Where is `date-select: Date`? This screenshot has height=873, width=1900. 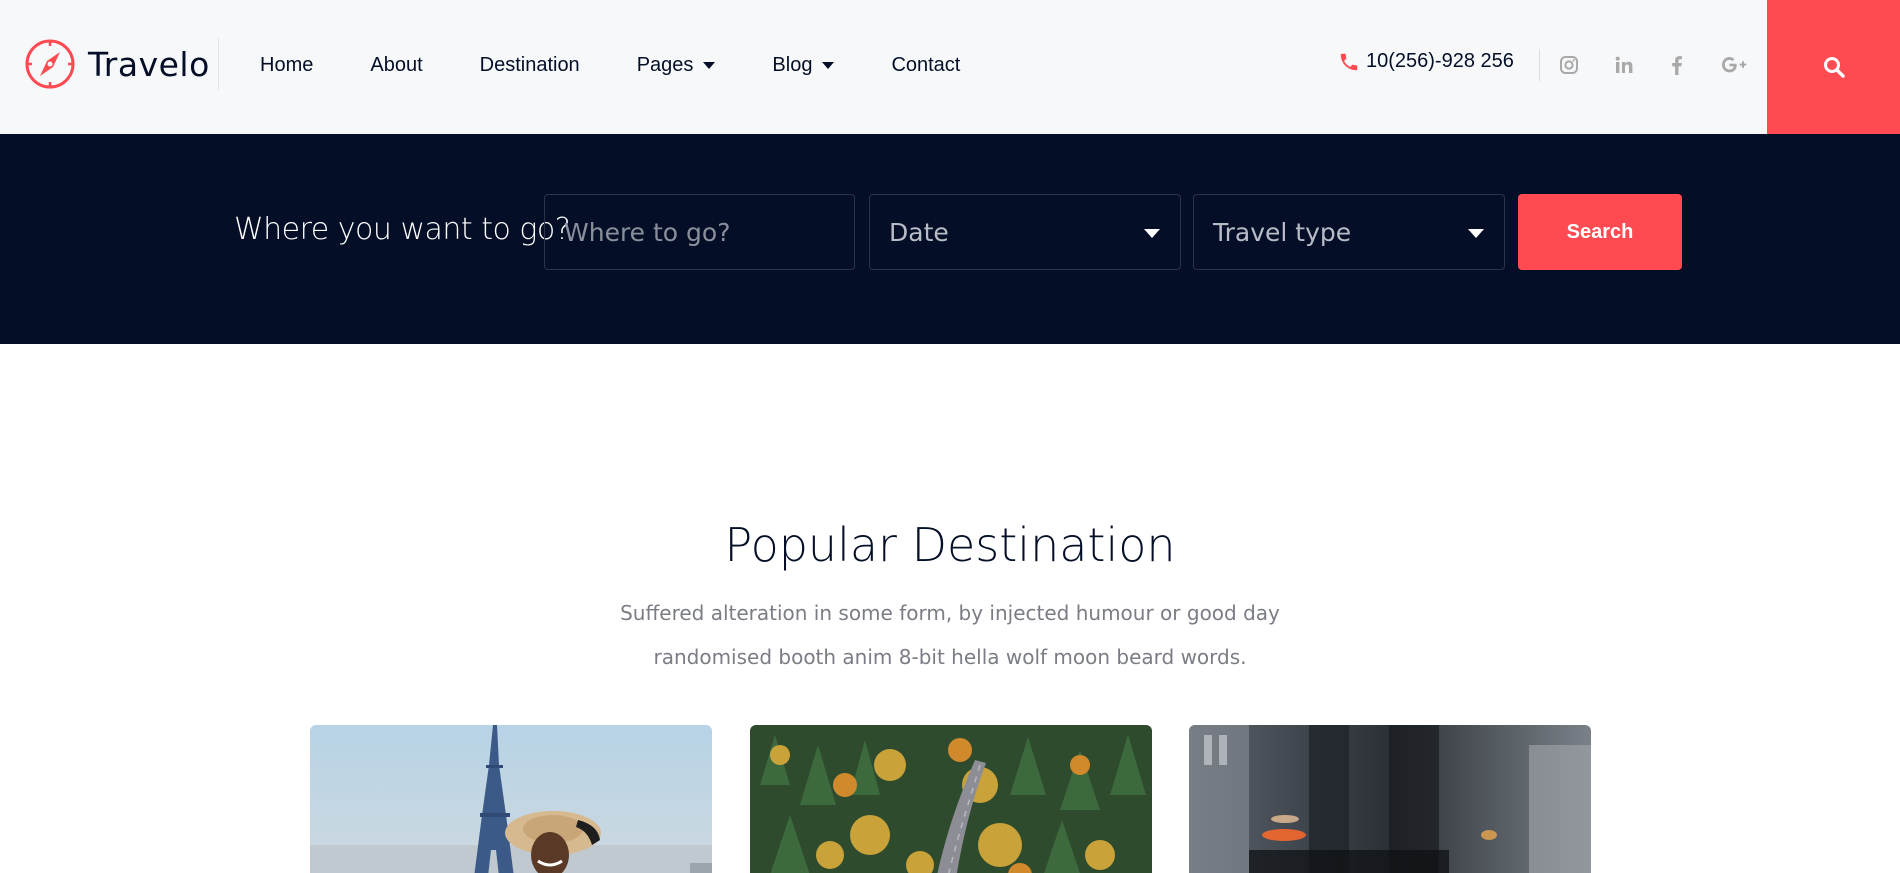
date-select: Date is located at coordinates (1025, 232).